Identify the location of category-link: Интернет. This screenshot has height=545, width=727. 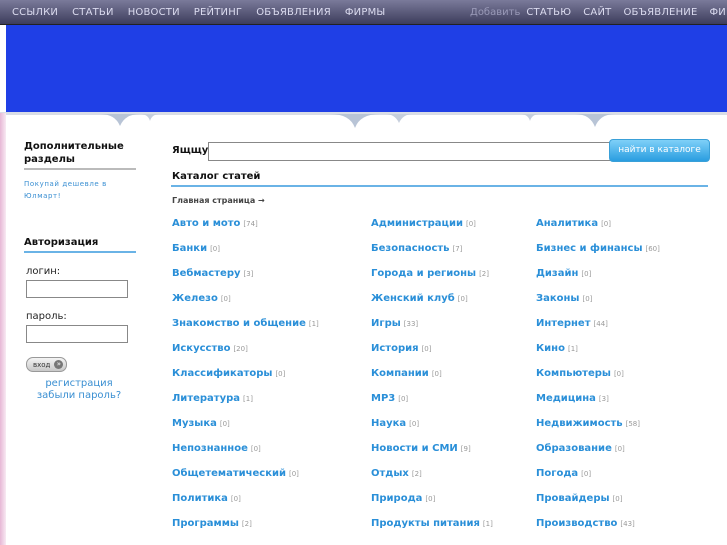
(563, 323).